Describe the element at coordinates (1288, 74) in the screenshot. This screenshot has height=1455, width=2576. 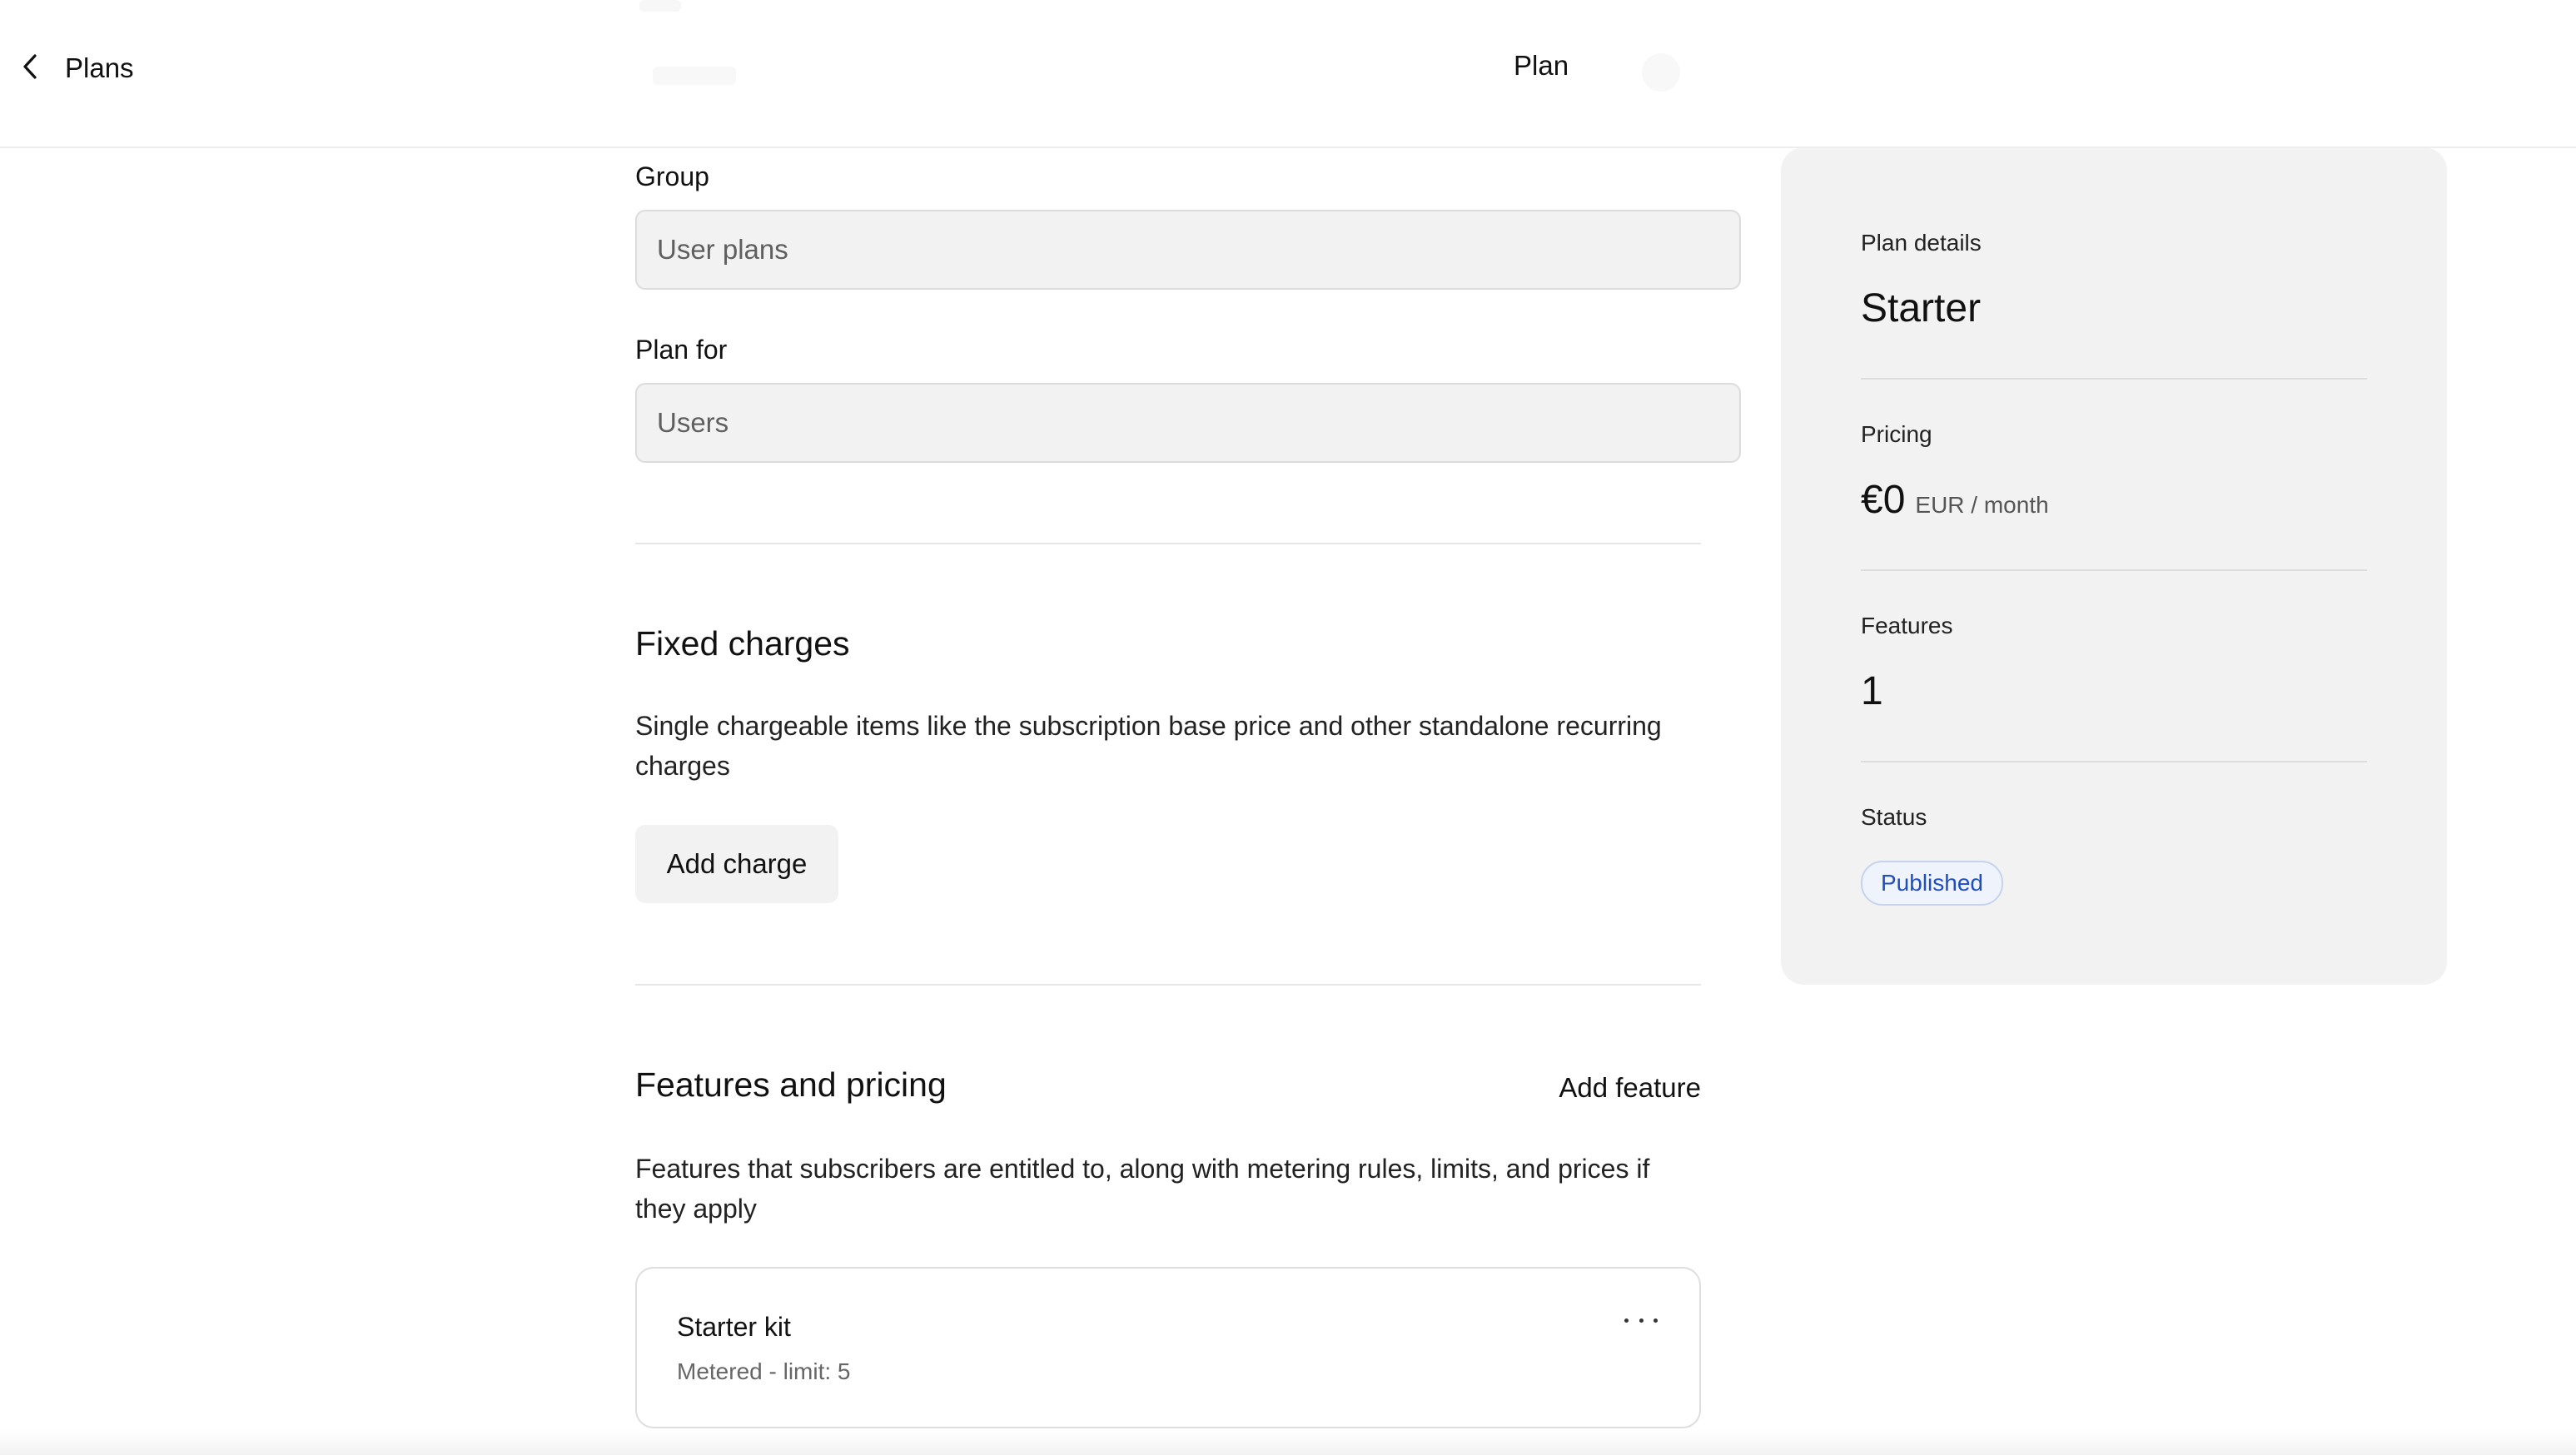
I see `top-bar: Plans Plan` at that location.